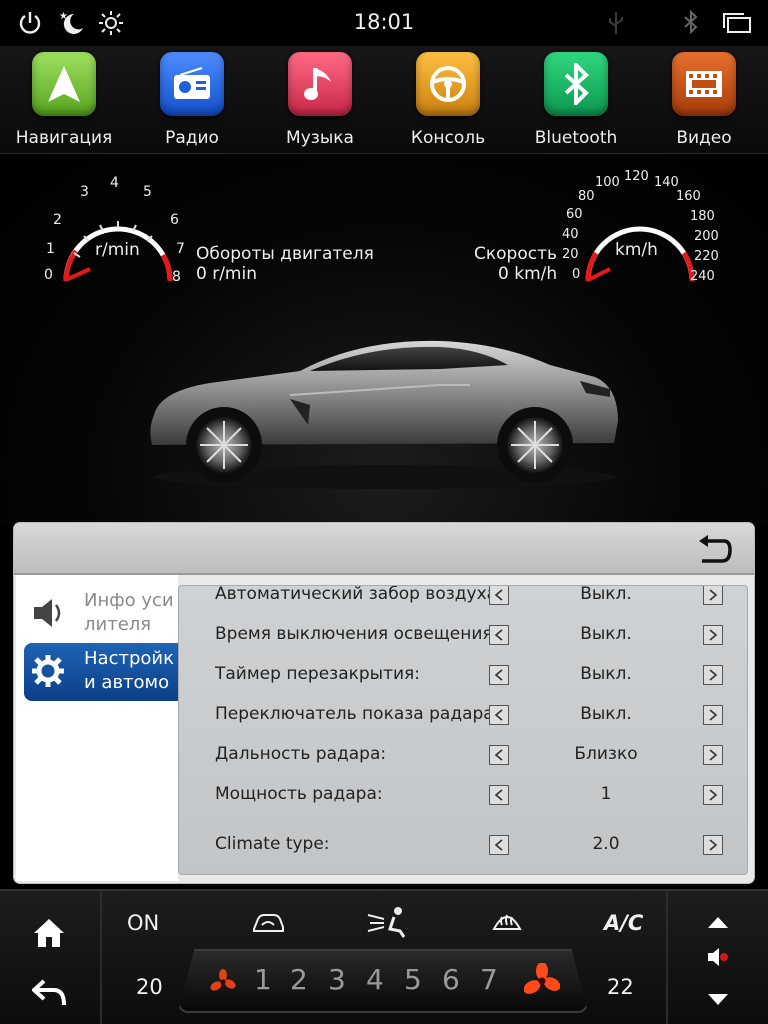 The height and width of the screenshot is (1024, 768). What do you see at coordinates (515, 254) in the screenshot?
I see `speed-title: Скорость` at bounding box center [515, 254].